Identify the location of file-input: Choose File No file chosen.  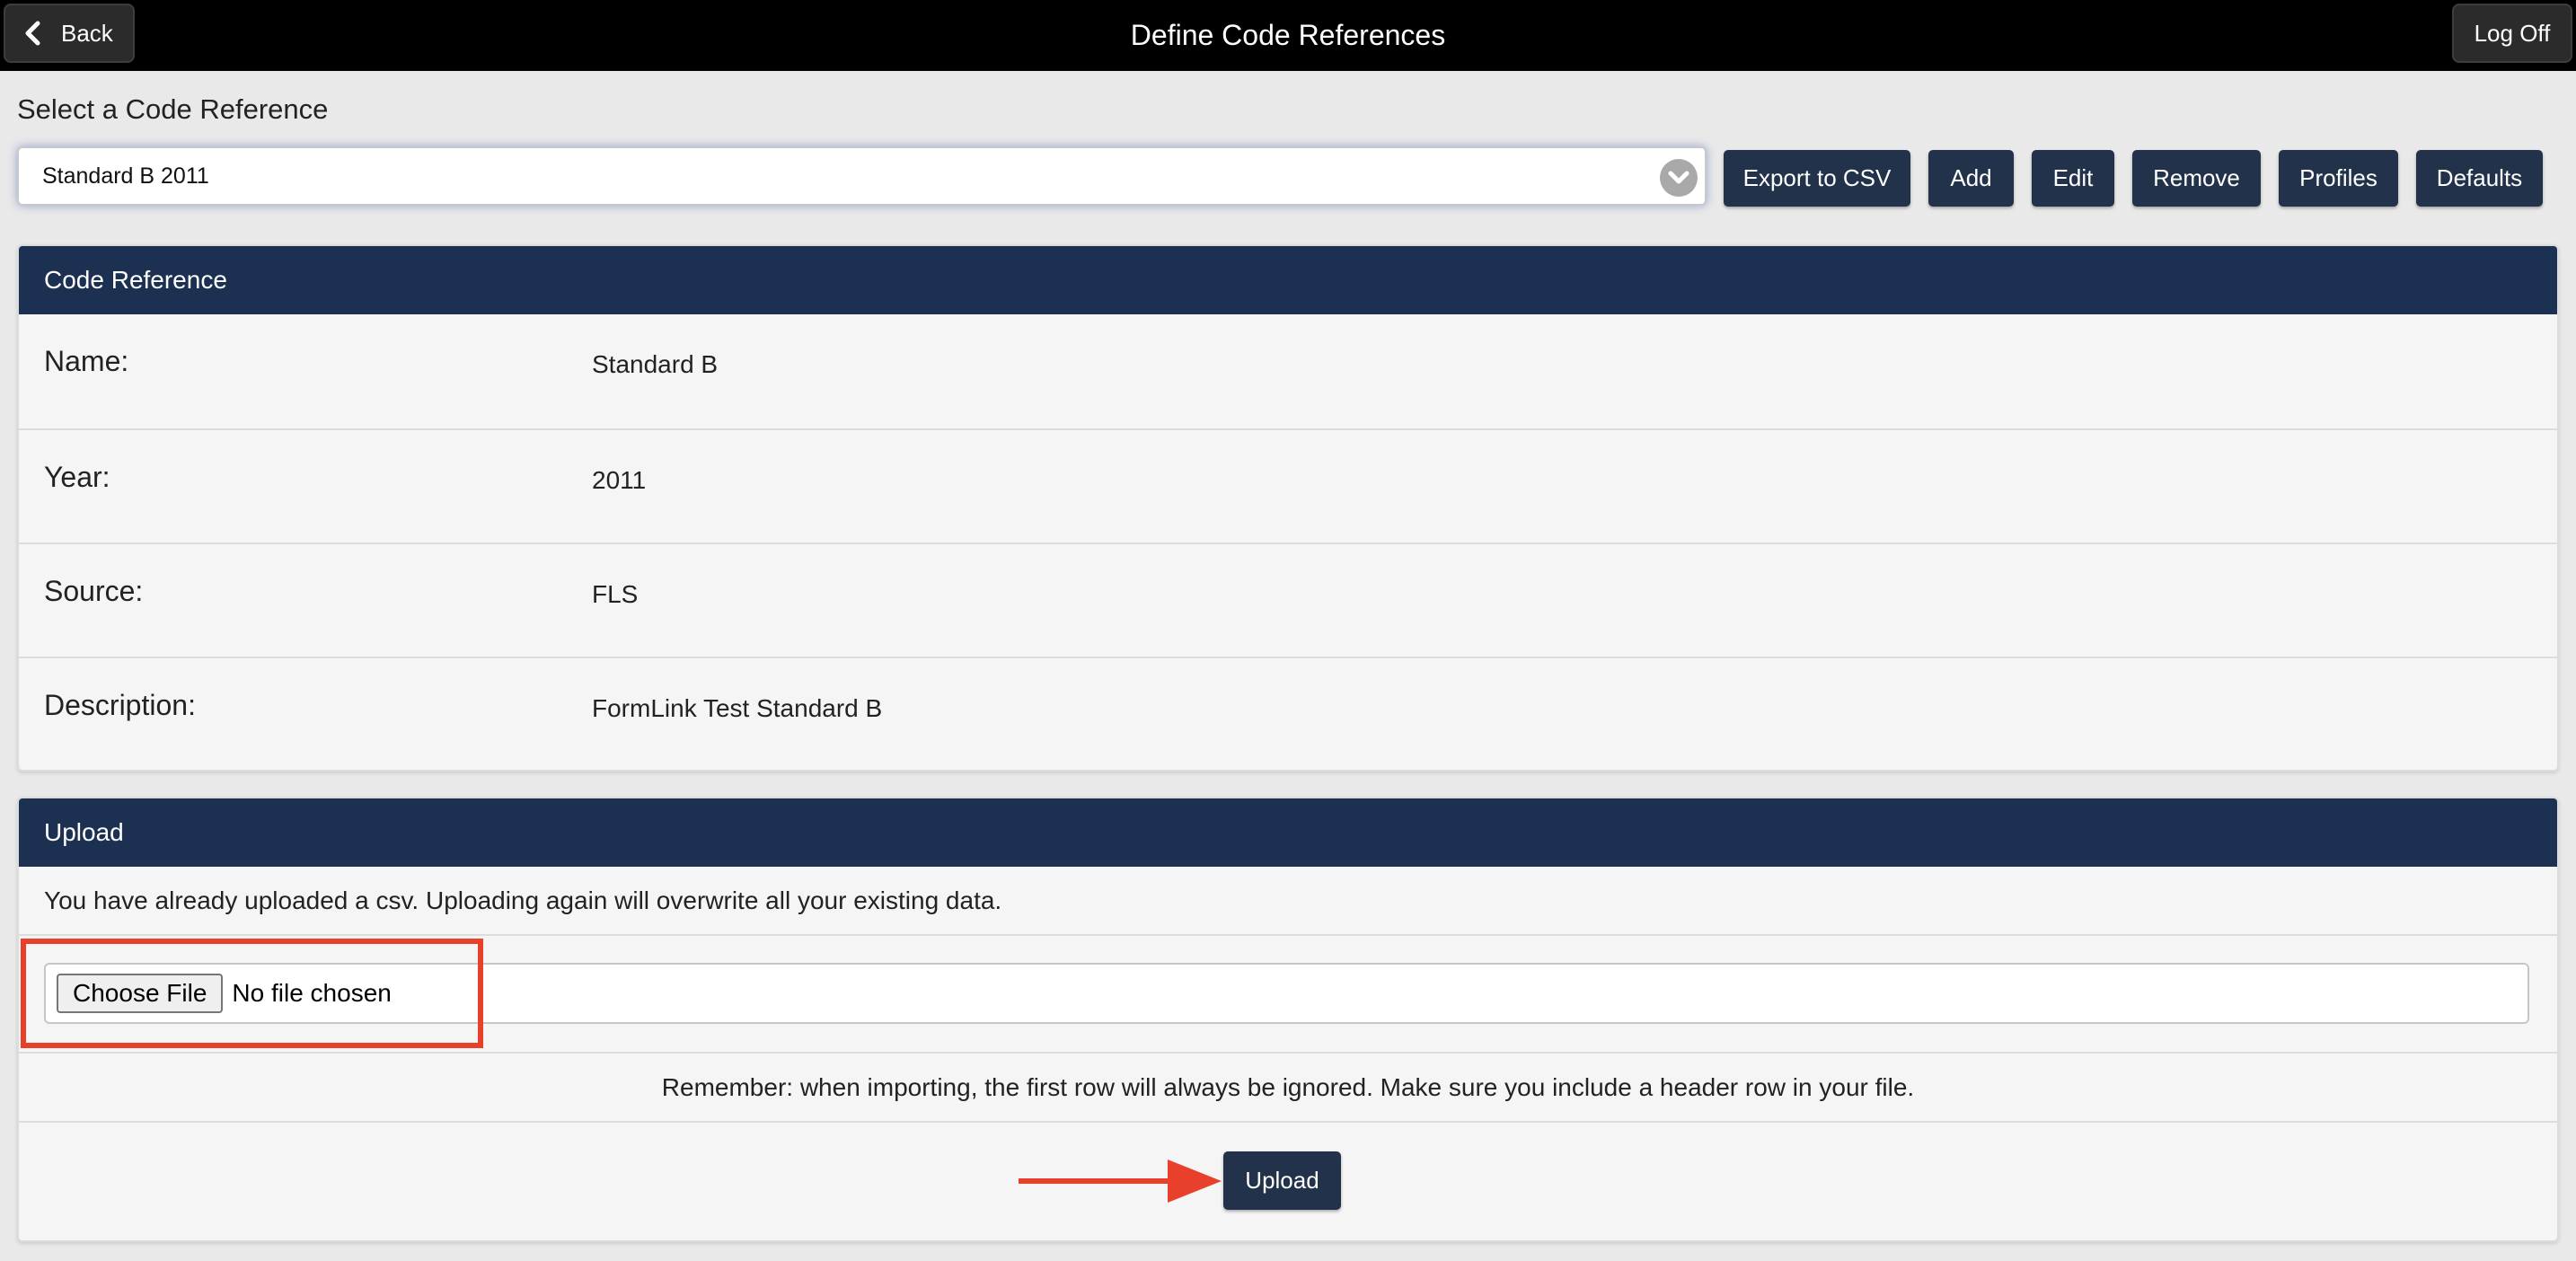
(1286, 993).